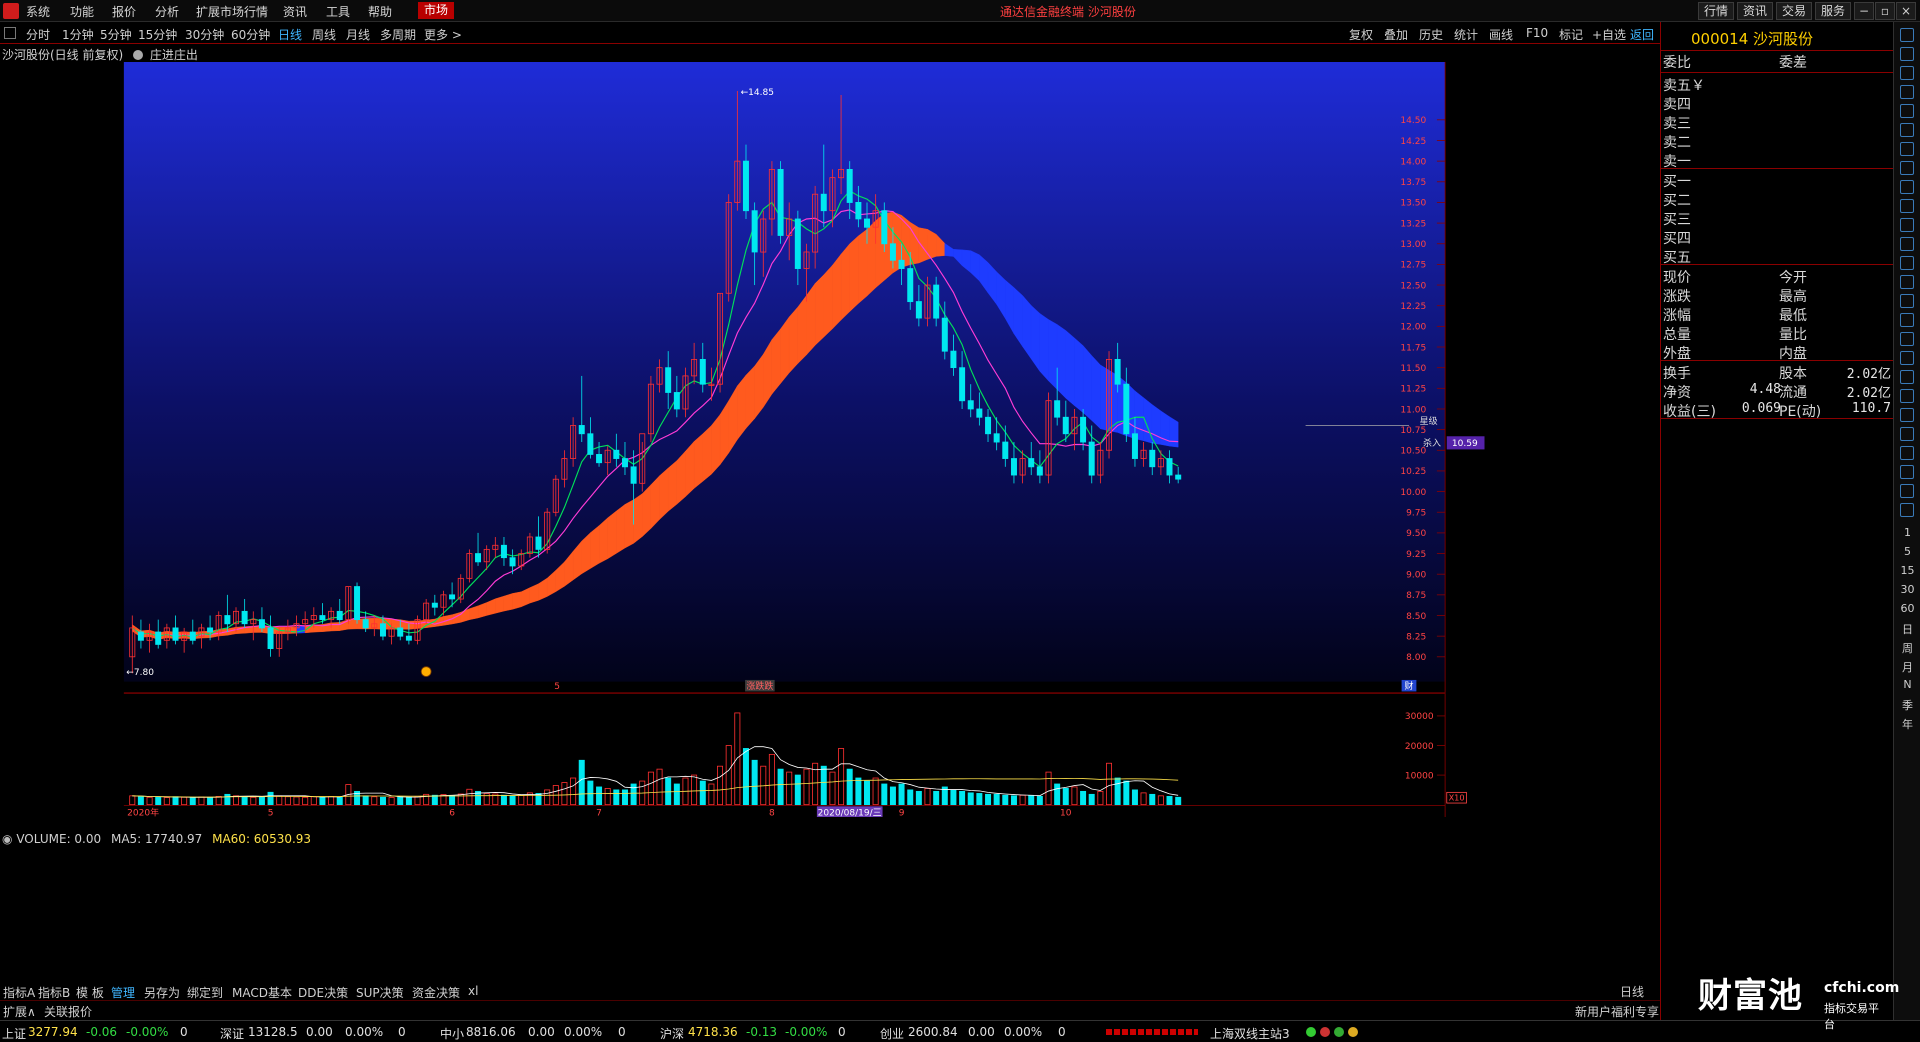 This screenshot has width=1920, height=1042. Describe the element at coordinates (436, 992) in the screenshot. I see `tab-fund: 资金决策` at that location.